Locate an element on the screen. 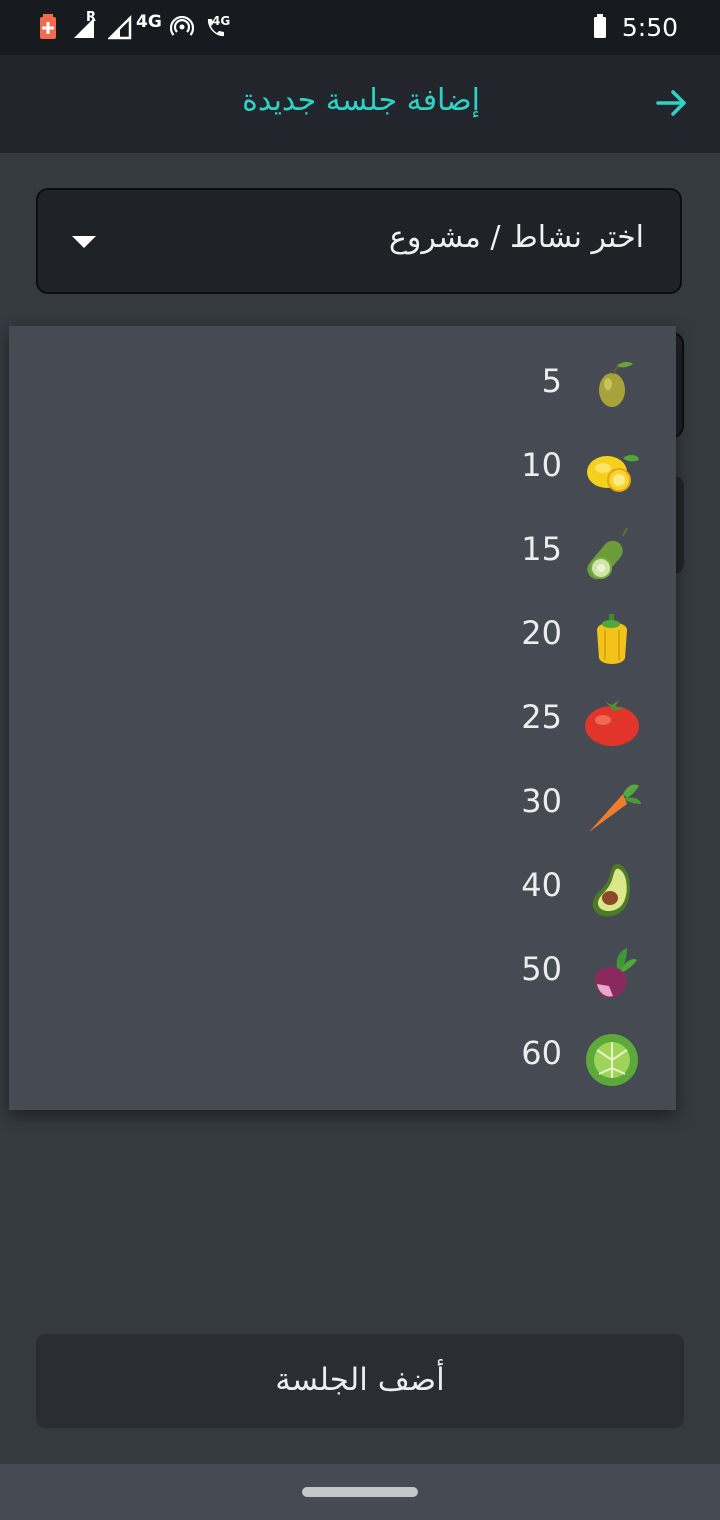 The height and width of the screenshot is (1520, 720). dropdown-option-5: 5 is located at coordinates (342, 384).